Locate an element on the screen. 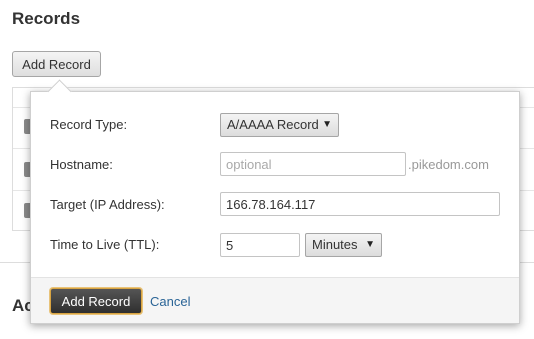 This screenshot has height=339, width=534. ttl-row: Time to Live (TTL): Minutes ▼ is located at coordinates (275, 245).